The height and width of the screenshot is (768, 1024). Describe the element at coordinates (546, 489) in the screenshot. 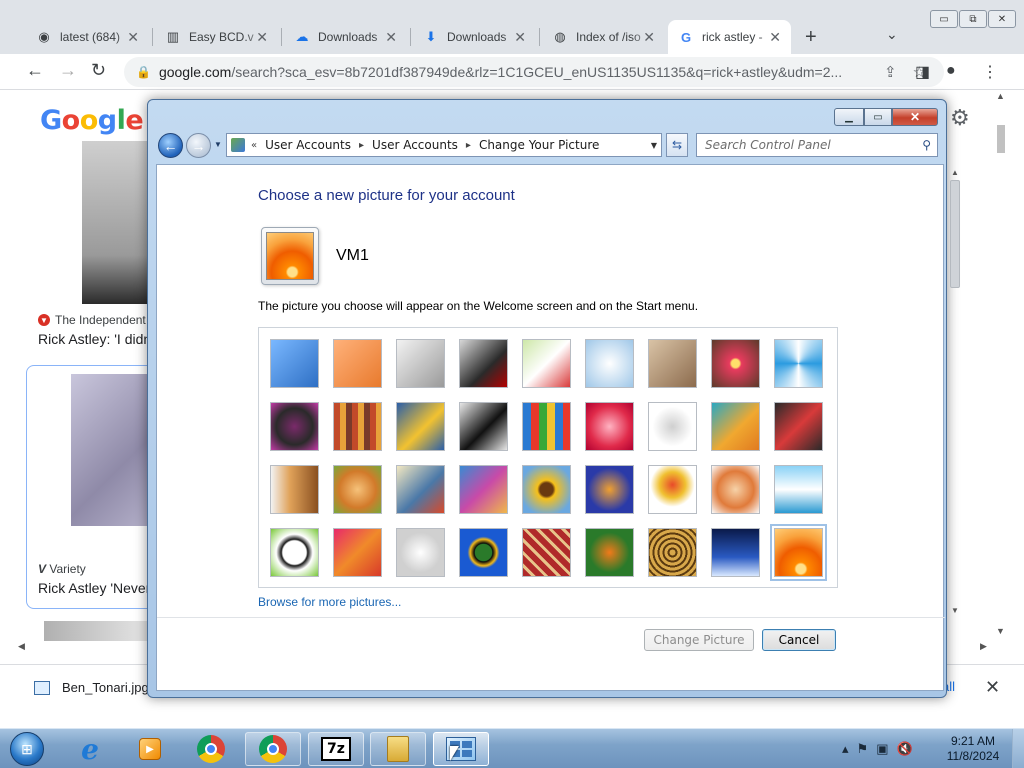

I see `picture-option-sunflower` at that location.